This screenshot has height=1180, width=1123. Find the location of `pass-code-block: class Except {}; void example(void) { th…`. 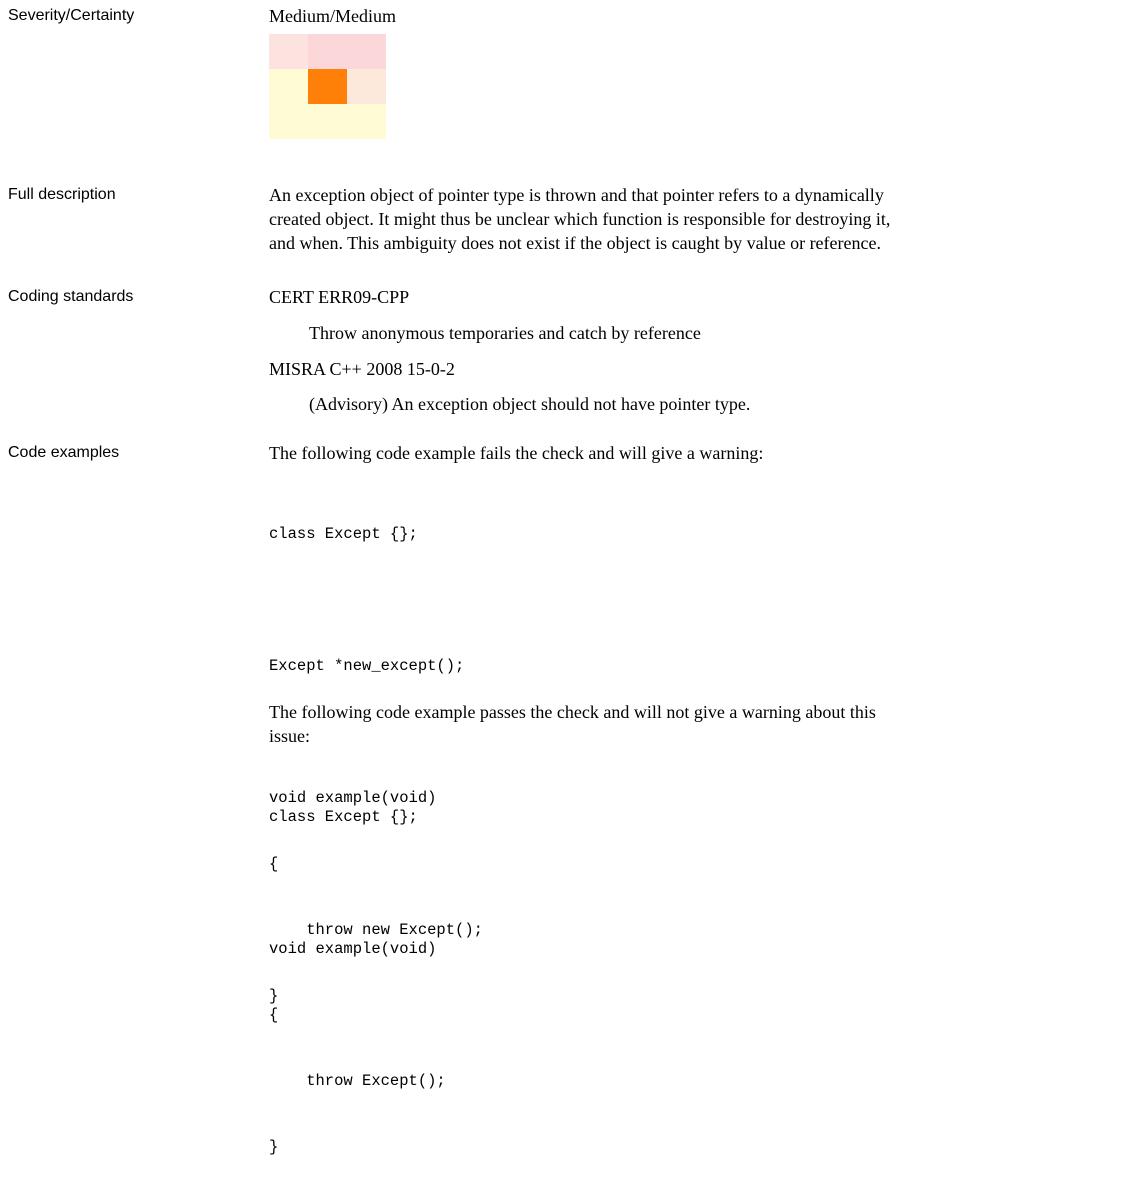

pass-code-block: class Except {}; void example(void) { th… is located at coordinates (357, 971).